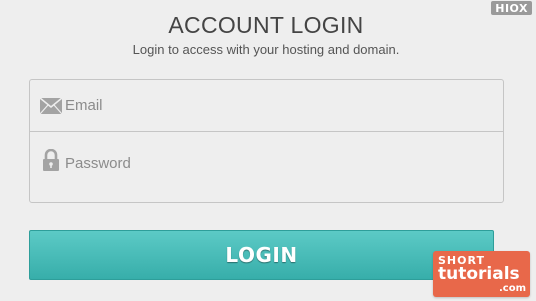  I want to click on password-input, so click(275, 163).